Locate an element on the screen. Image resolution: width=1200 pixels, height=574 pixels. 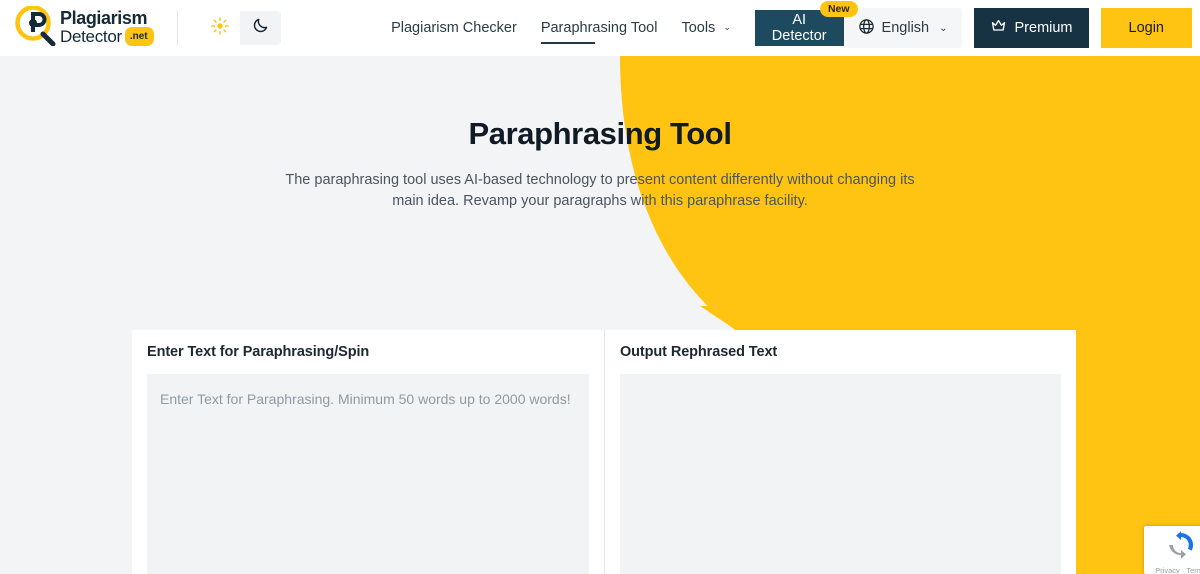
theme-light-button is located at coordinates (220, 28).